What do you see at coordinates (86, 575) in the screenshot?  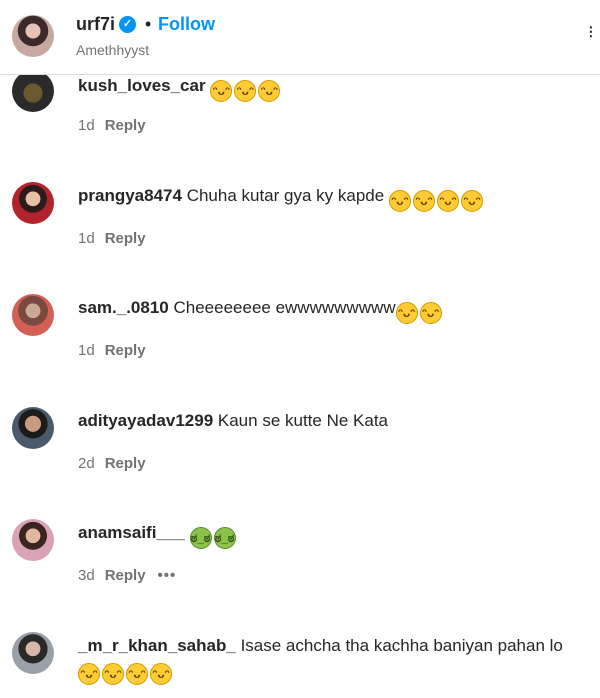 I see `comment-age: 3d` at bounding box center [86, 575].